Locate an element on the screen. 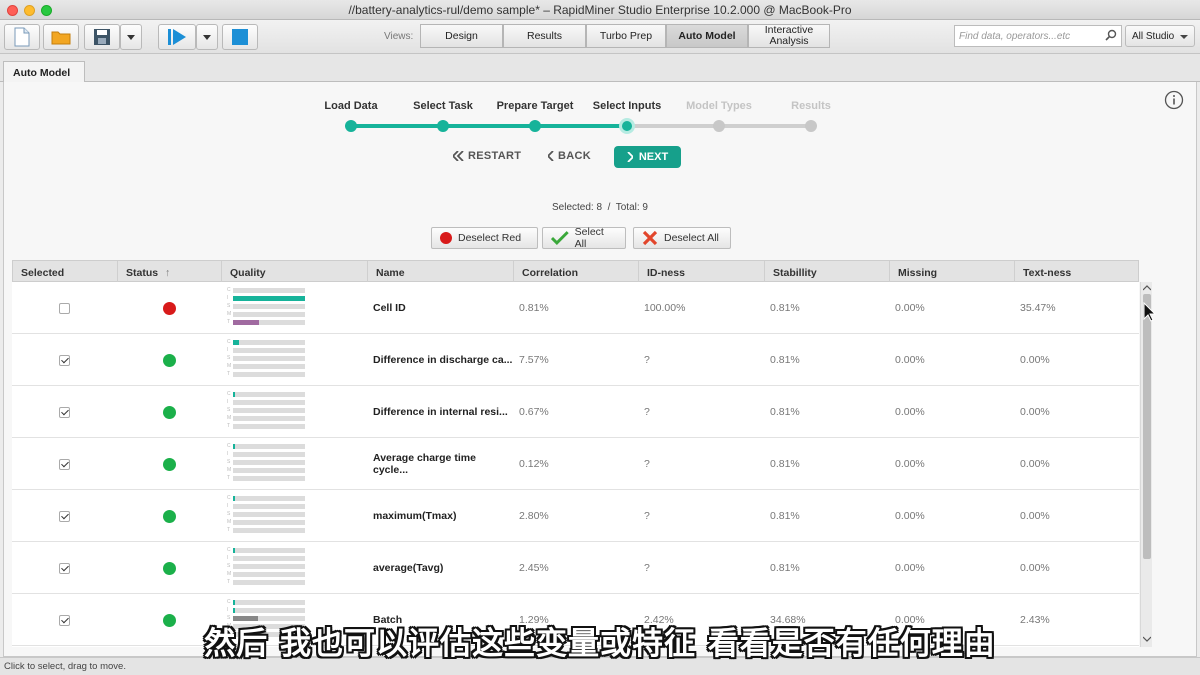 Image resolution: width=1200 pixels, height=675 pixels. search-icon is located at coordinates (1111, 35).